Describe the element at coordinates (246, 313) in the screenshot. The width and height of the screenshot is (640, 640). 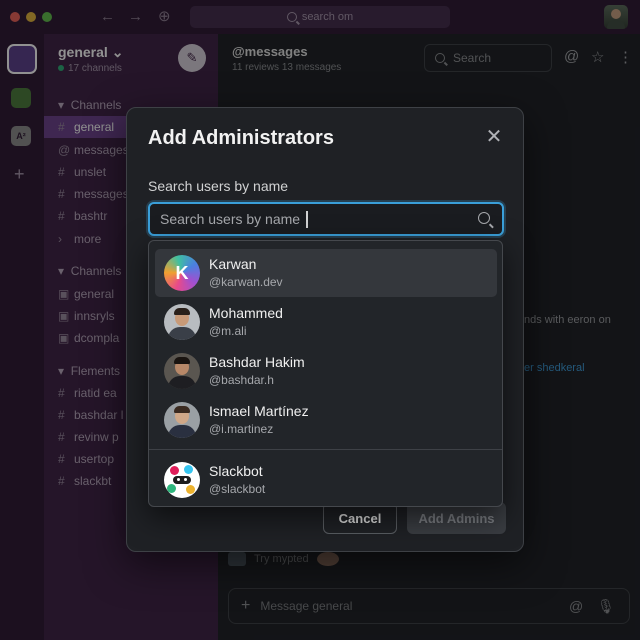
I see `user-name: Mohammed` at that location.